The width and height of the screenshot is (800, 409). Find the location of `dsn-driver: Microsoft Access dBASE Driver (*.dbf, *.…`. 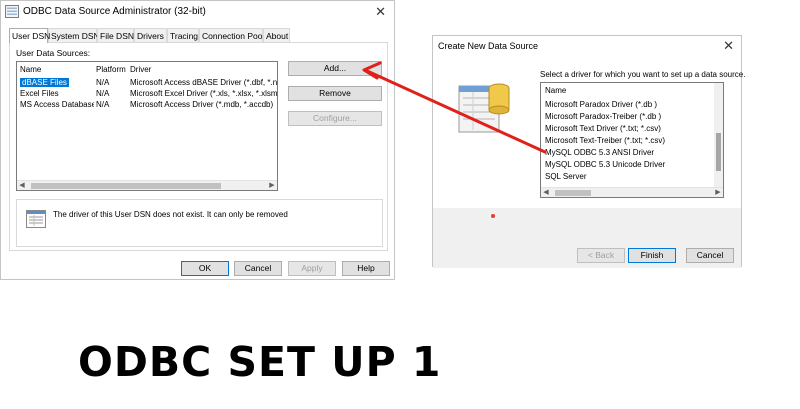

dsn-driver: Microsoft Access dBASE Driver (*.dbf, *.… is located at coordinates (204, 82).